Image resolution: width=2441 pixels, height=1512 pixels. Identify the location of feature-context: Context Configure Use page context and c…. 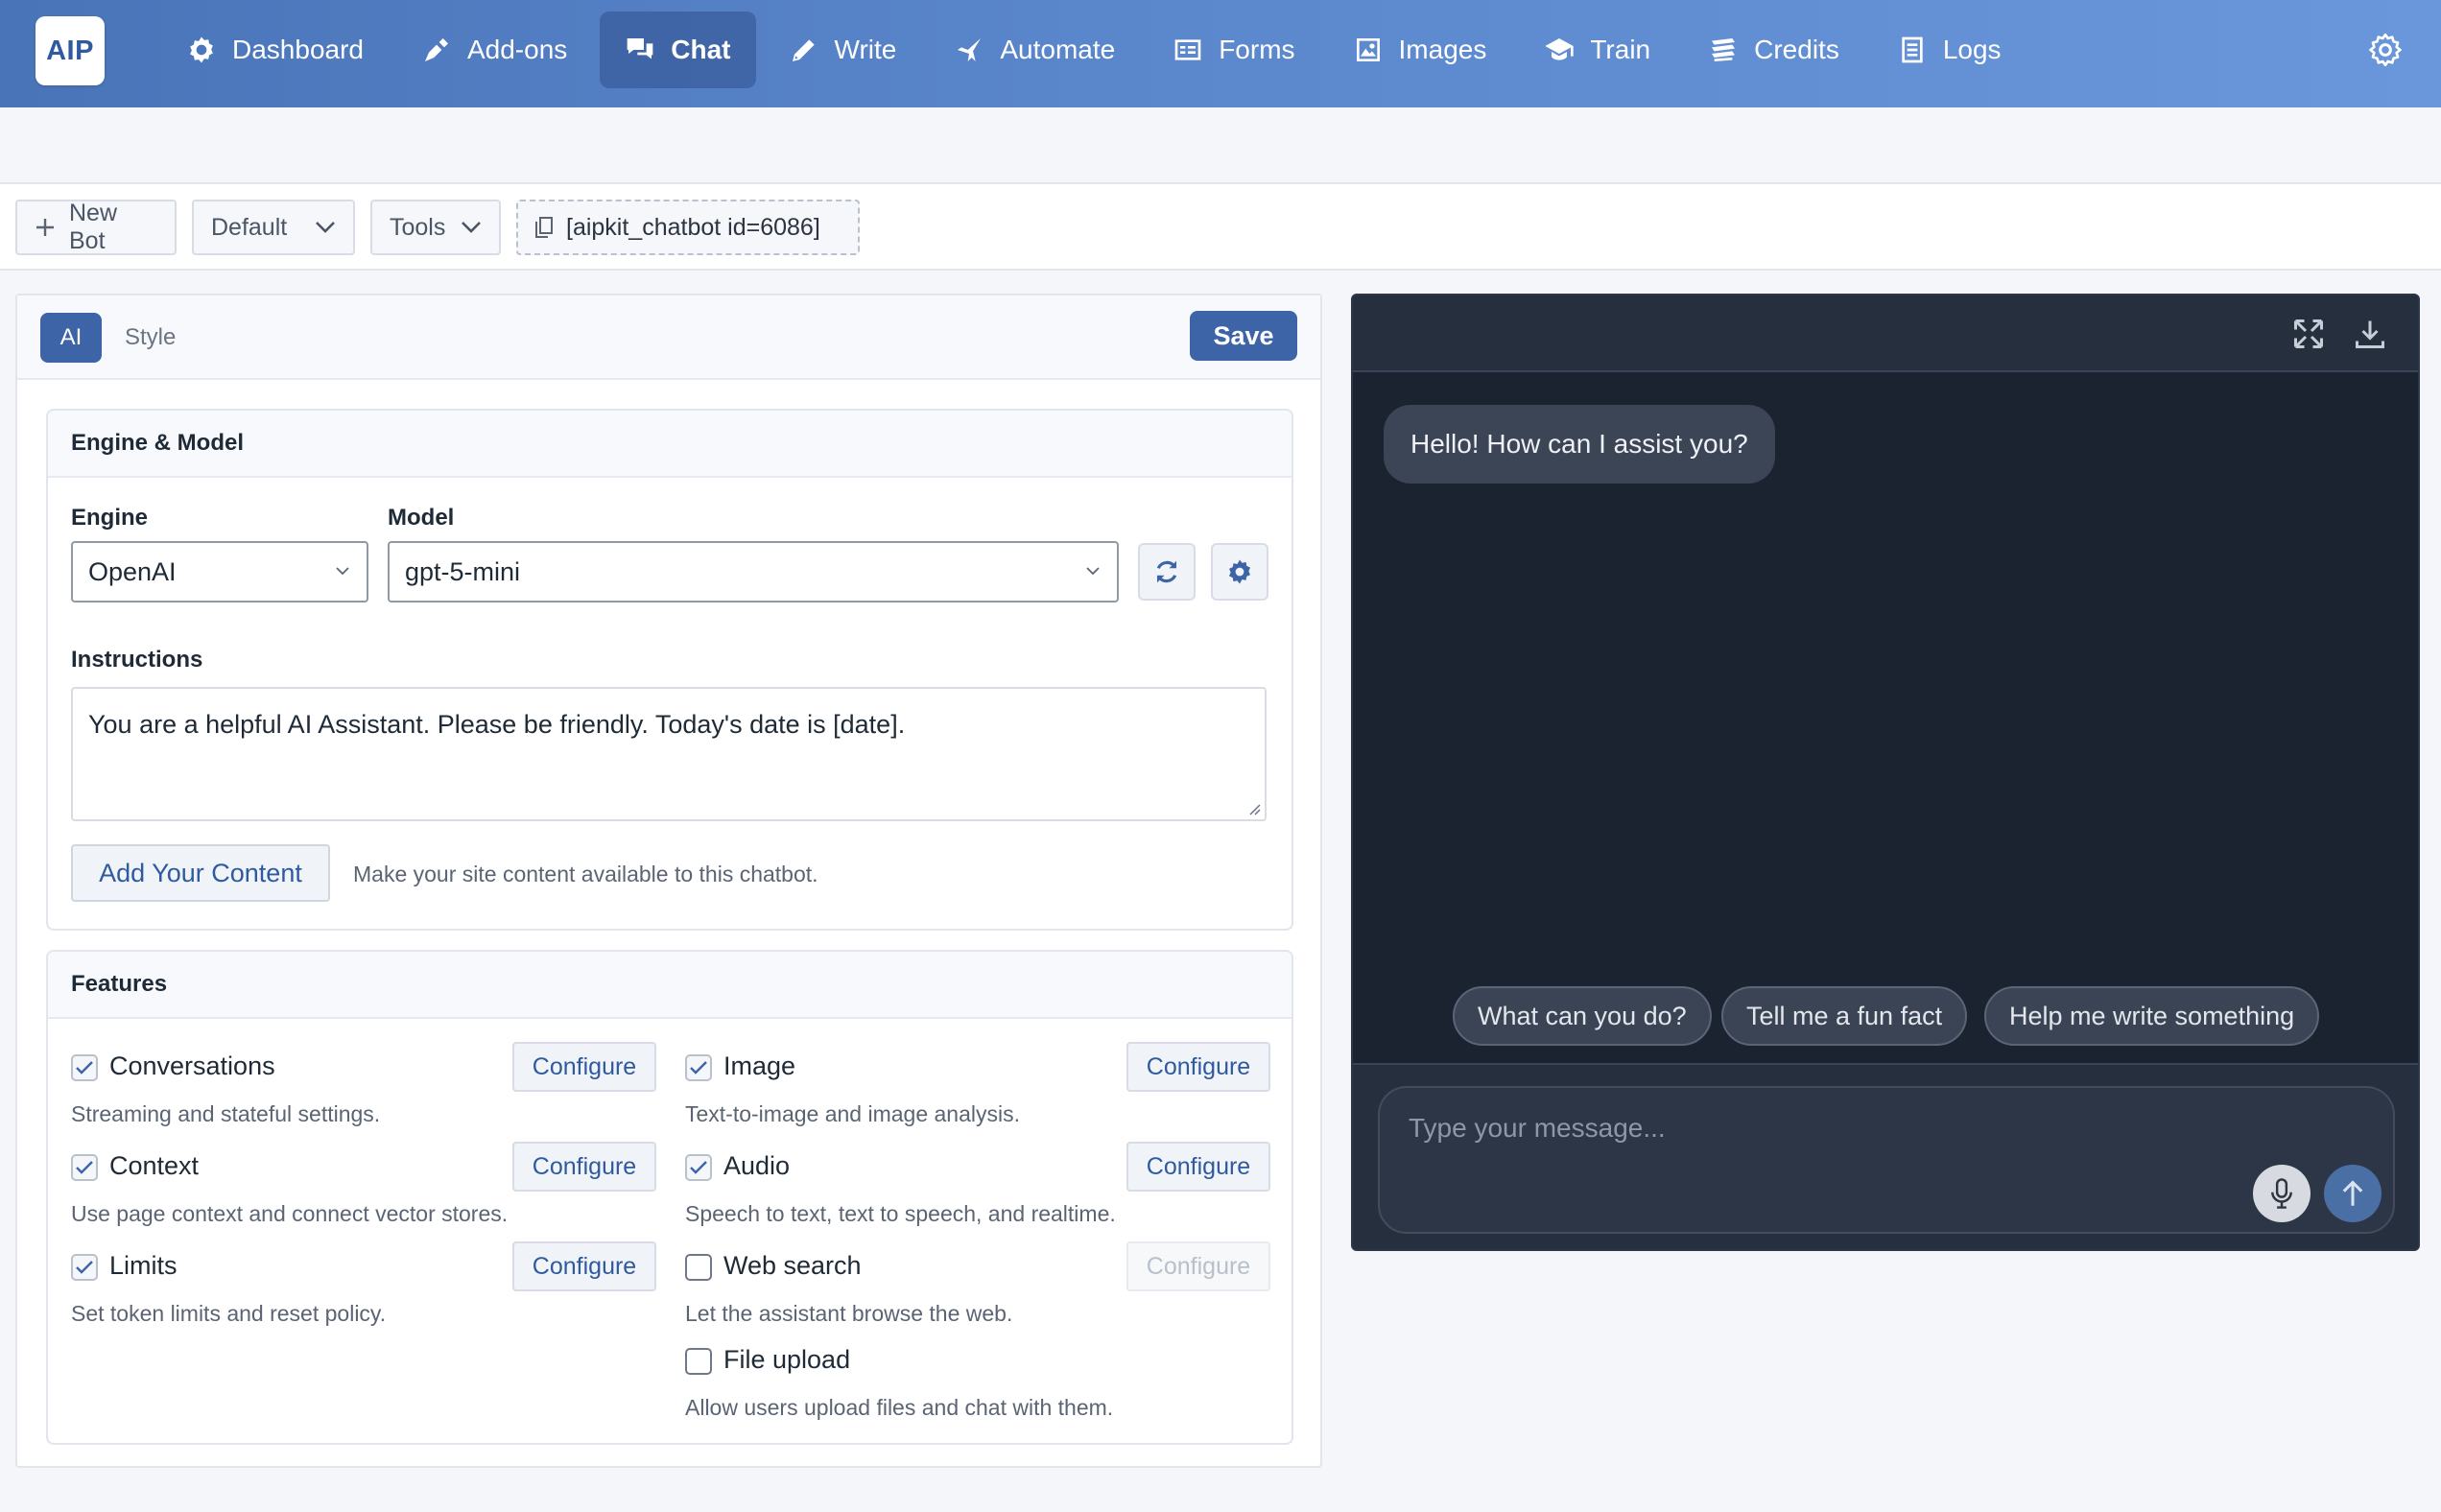
(364, 1190).